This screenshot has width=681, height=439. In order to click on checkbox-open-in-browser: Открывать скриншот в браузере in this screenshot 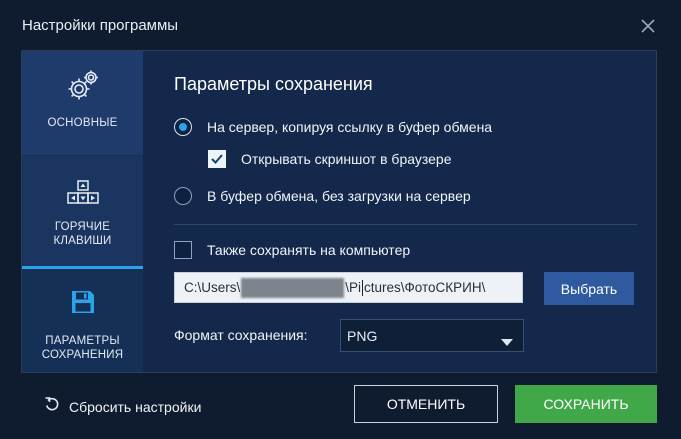, I will do `click(330, 159)`.